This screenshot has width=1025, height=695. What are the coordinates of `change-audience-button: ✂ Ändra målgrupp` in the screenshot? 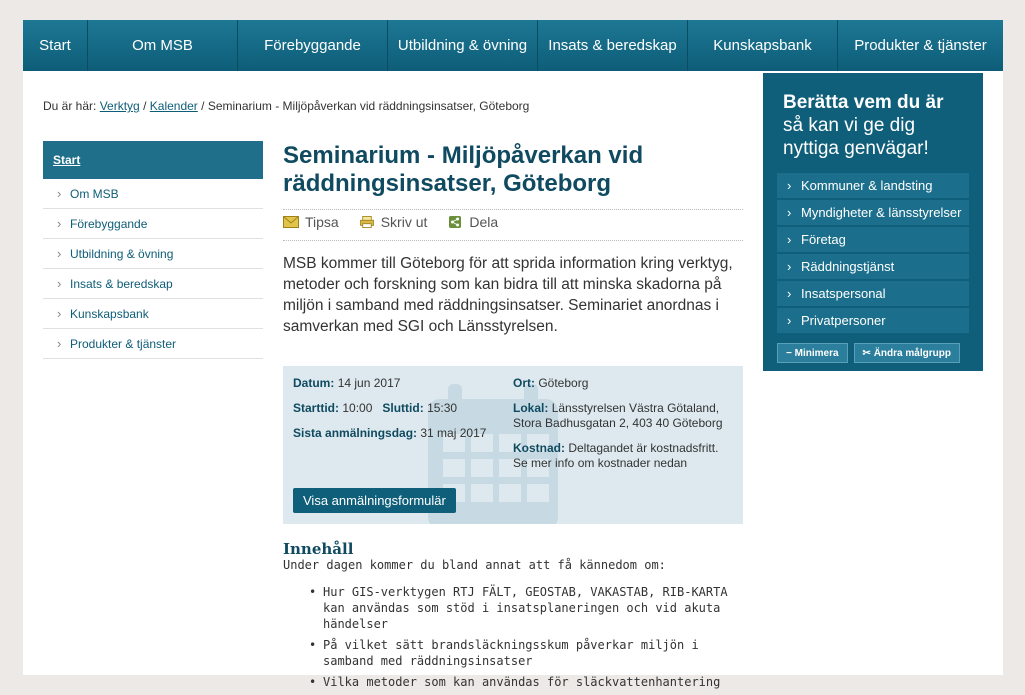 It's located at (906, 353).